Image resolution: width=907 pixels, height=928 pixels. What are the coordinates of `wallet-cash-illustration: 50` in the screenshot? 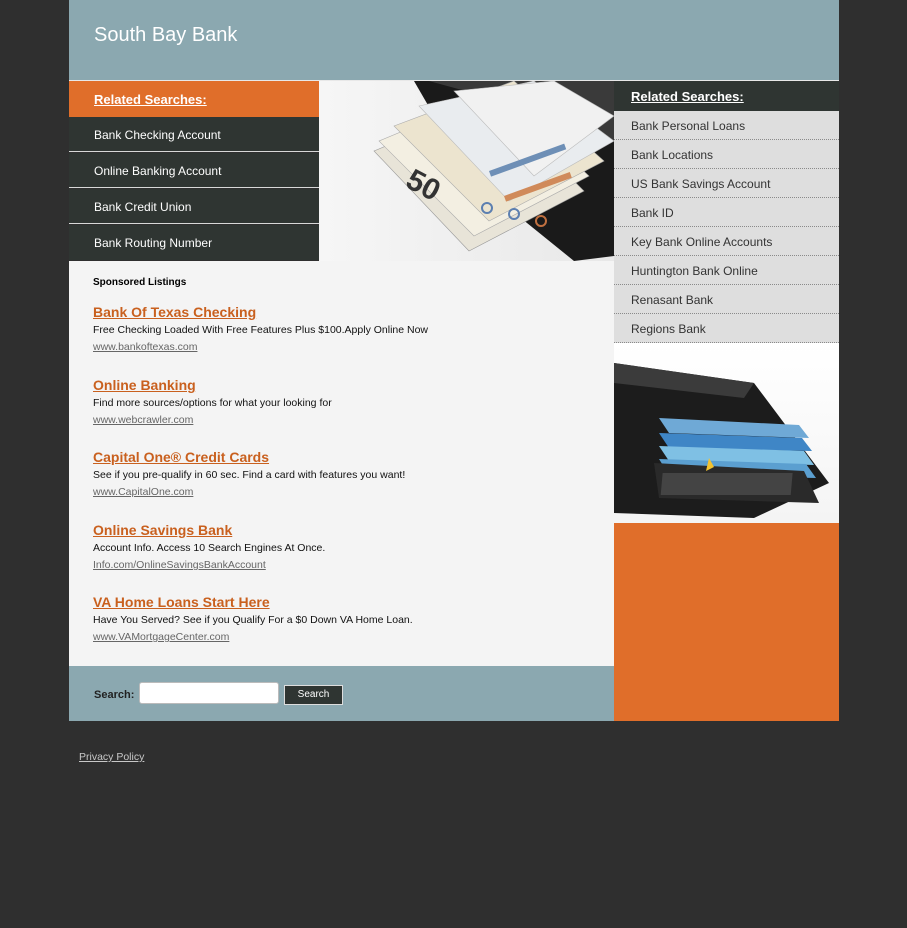 It's located at (466, 171).